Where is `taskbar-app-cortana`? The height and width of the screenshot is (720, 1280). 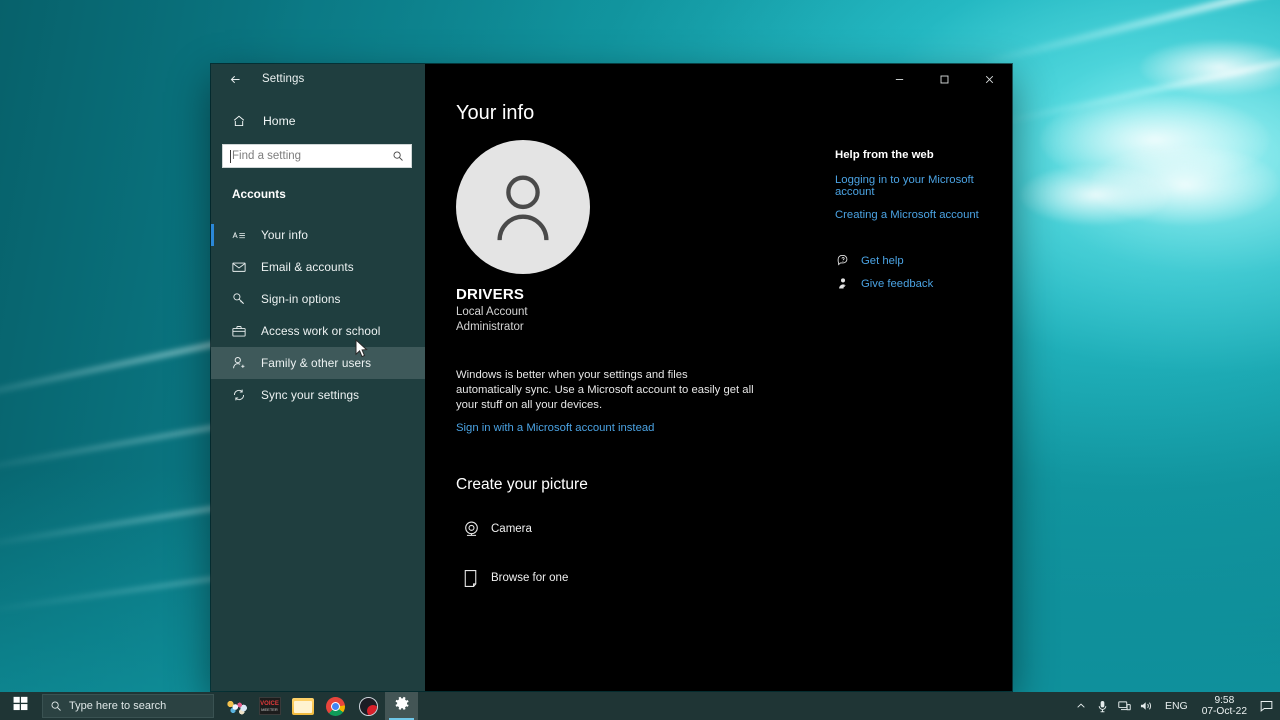
taskbar-app-cortana is located at coordinates (236, 706).